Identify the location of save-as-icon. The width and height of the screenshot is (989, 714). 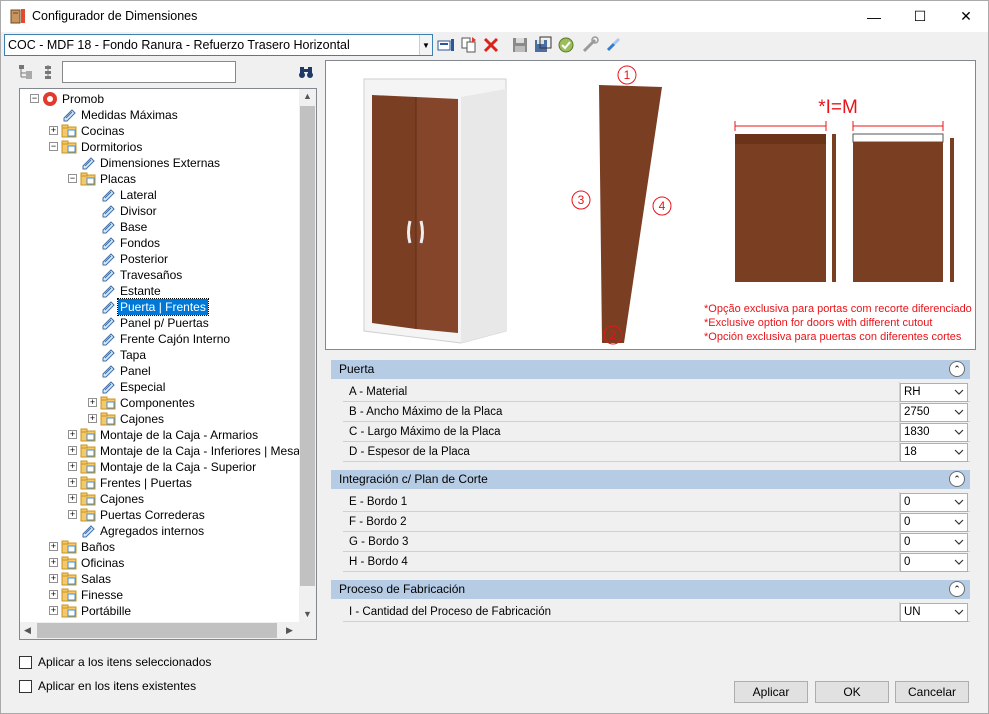
(543, 45).